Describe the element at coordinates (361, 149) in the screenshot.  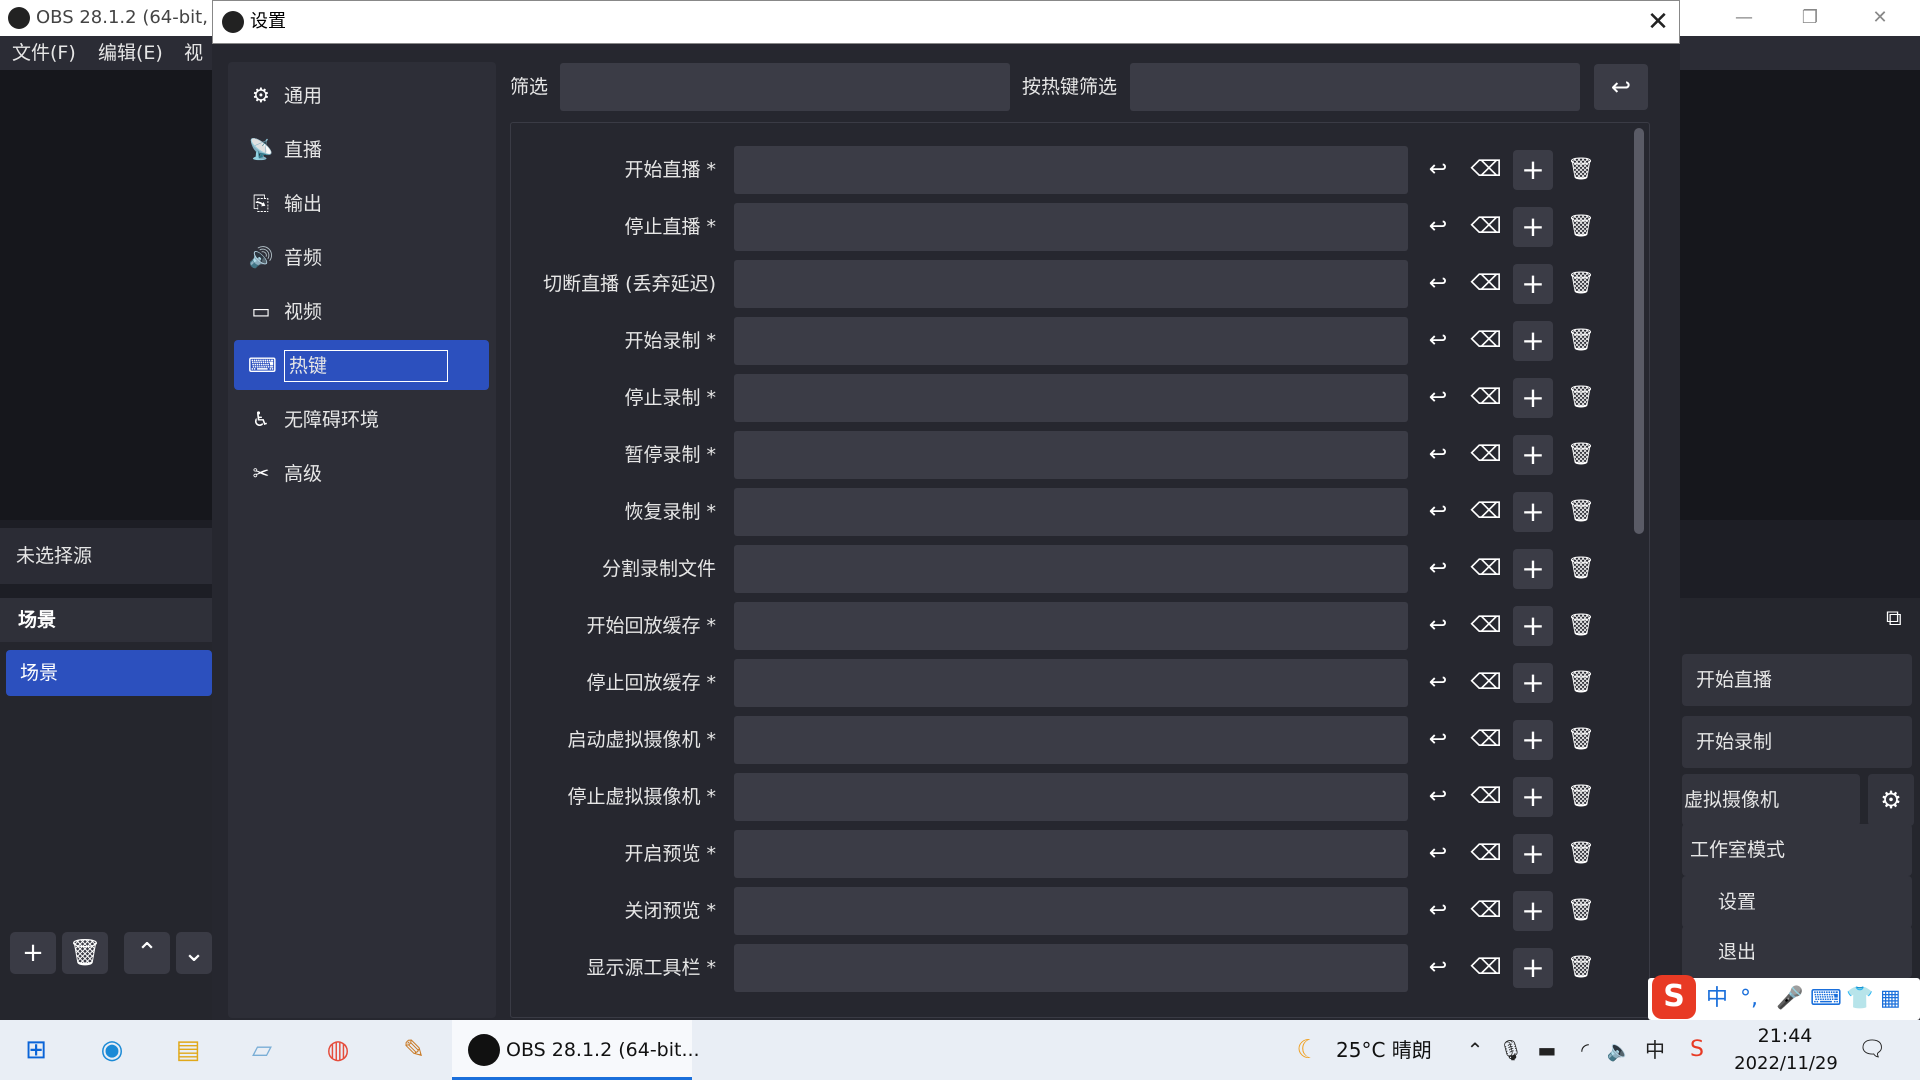
I see `nav-stream: 📡 直播` at that location.